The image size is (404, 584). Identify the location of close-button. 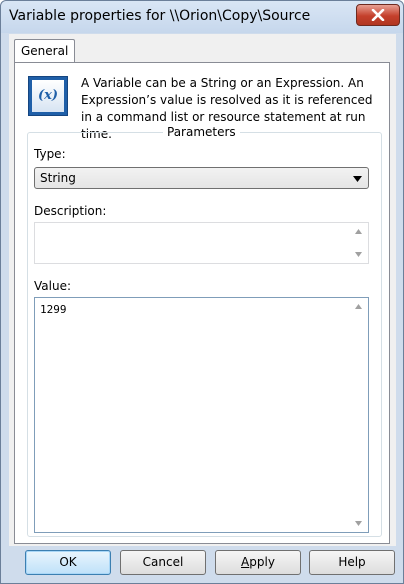
(378, 15).